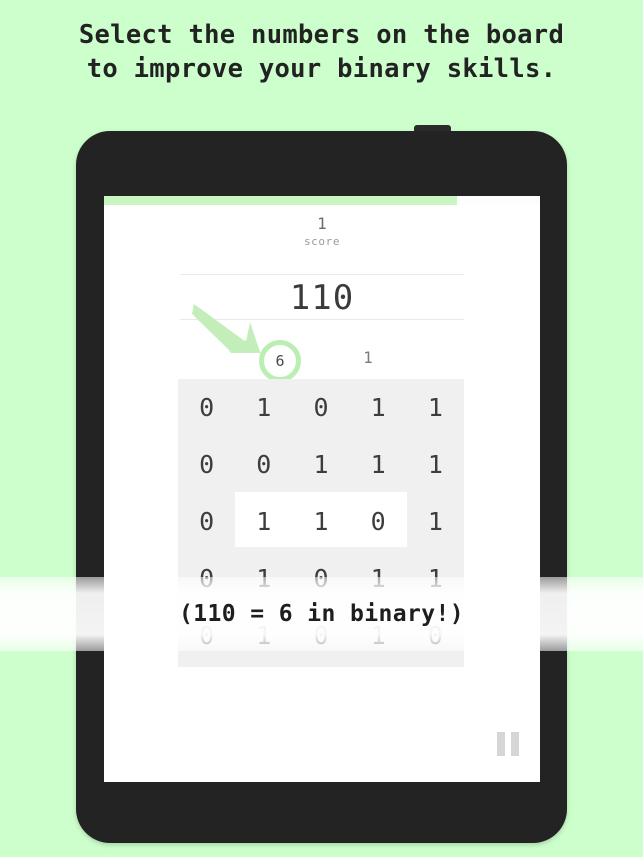  I want to click on candidate-option: 1, so click(368, 357).